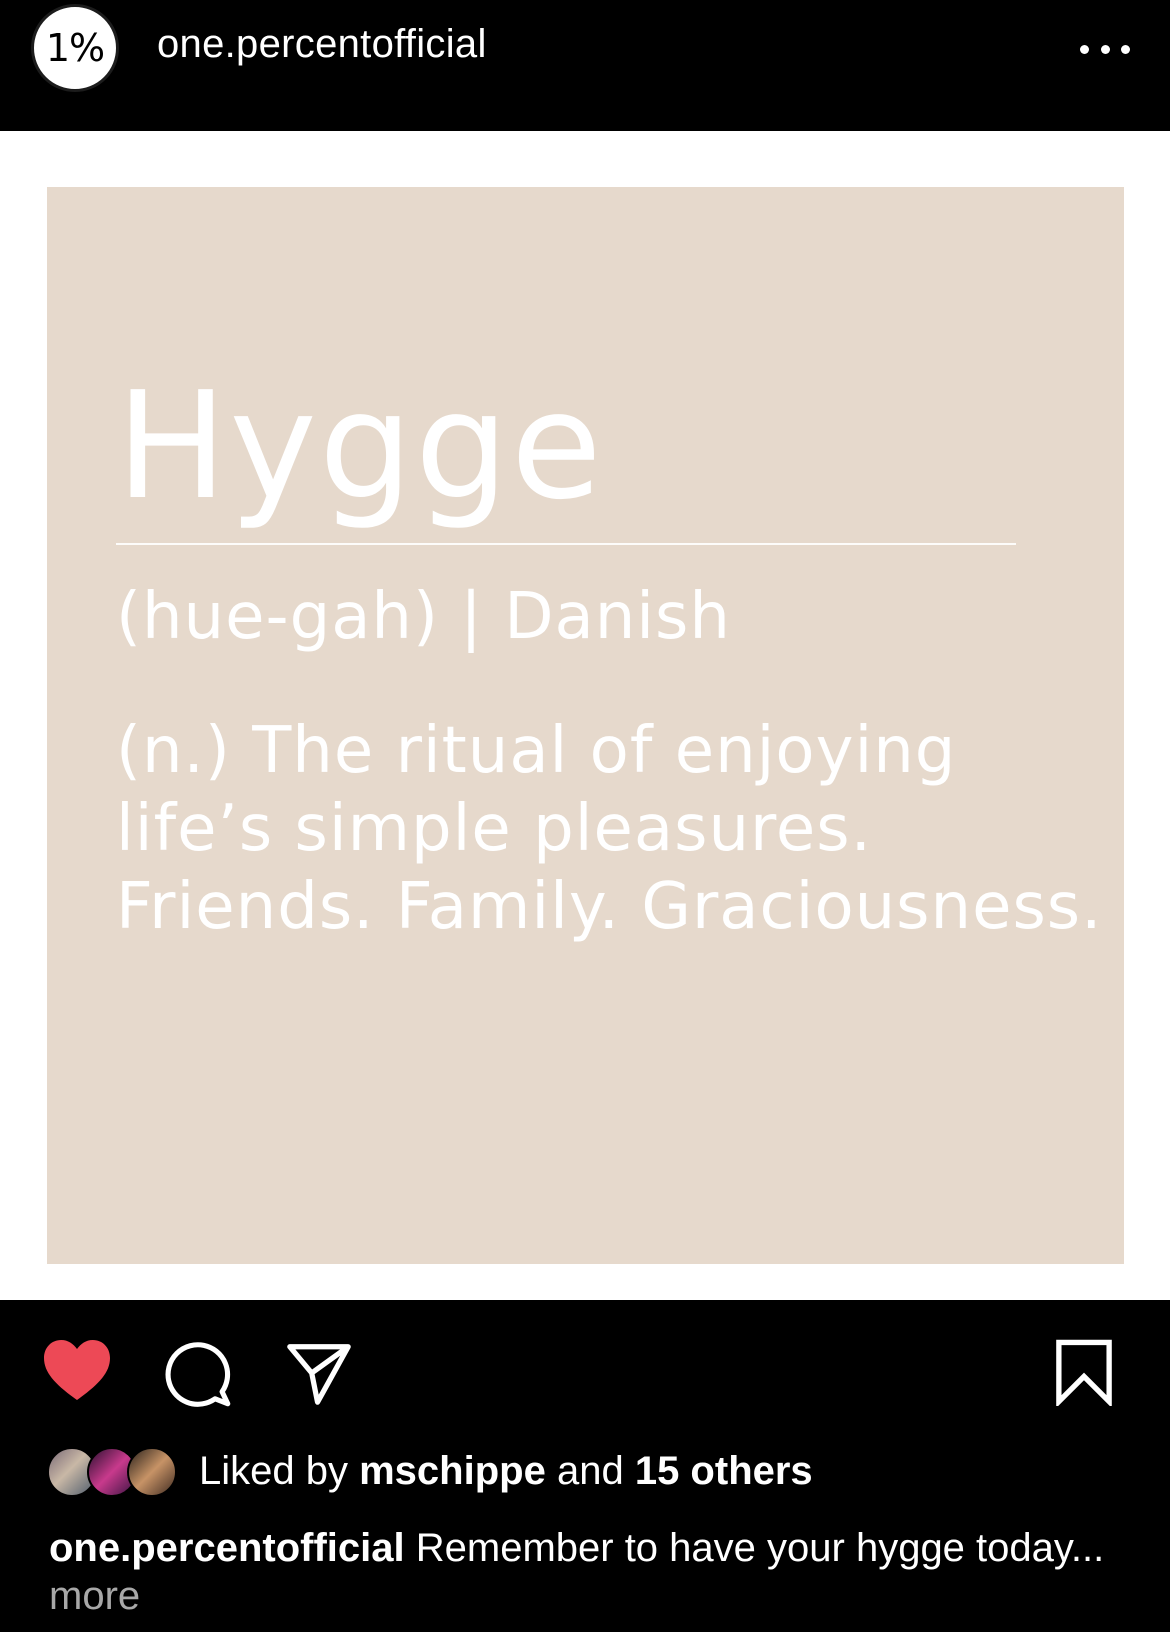 The width and height of the screenshot is (1170, 1632). I want to click on likes-prefix: Liked by, so click(273, 1471).